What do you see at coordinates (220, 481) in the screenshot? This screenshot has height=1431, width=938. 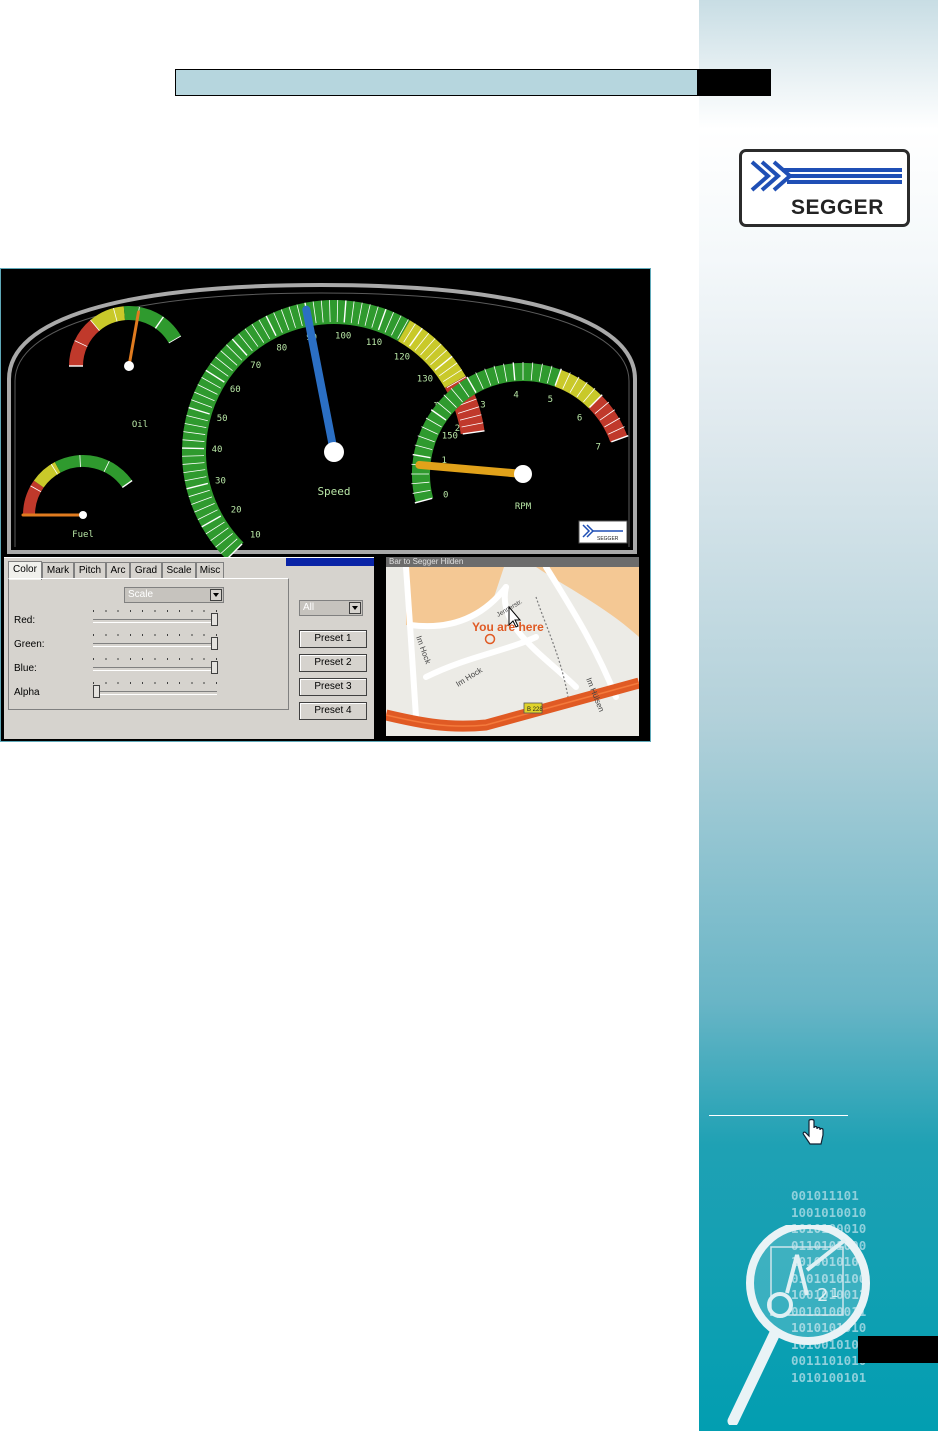 I see `speed-tick-label: 30` at bounding box center [220, 481].